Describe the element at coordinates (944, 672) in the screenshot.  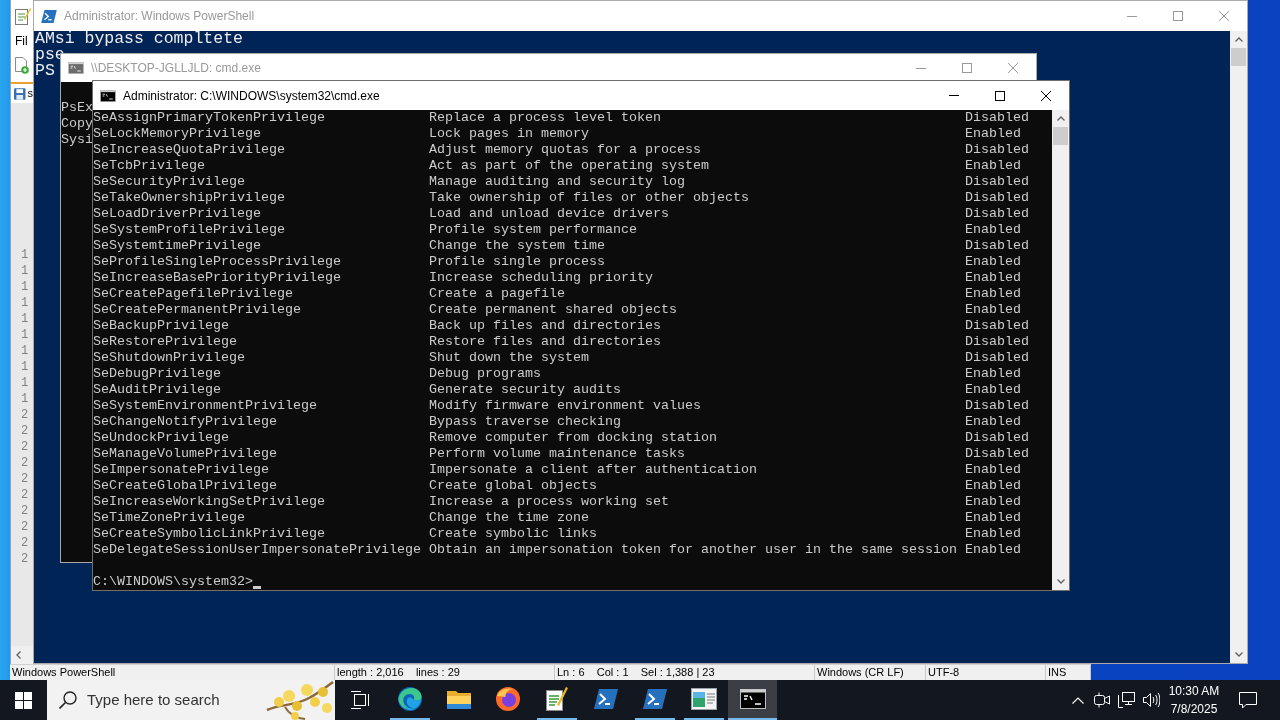
I see `status-text: UTF-8` at that location.